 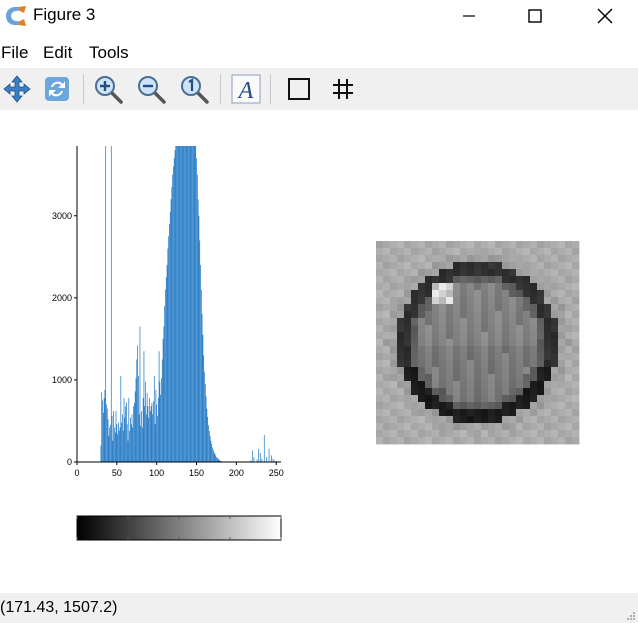 I want to click on image-view, so click(x=478, y=343).